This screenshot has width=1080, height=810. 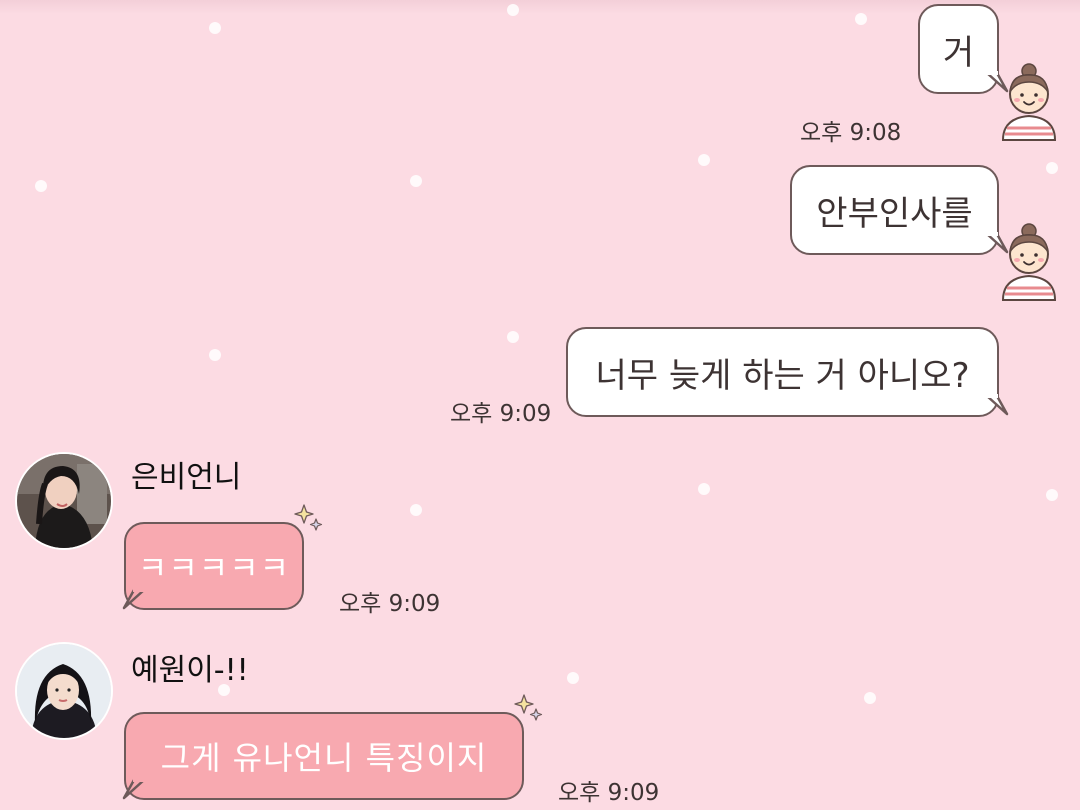 I want to click on message-bubble: 그게 유나언니 특징이지, so click(x=324, y=756).